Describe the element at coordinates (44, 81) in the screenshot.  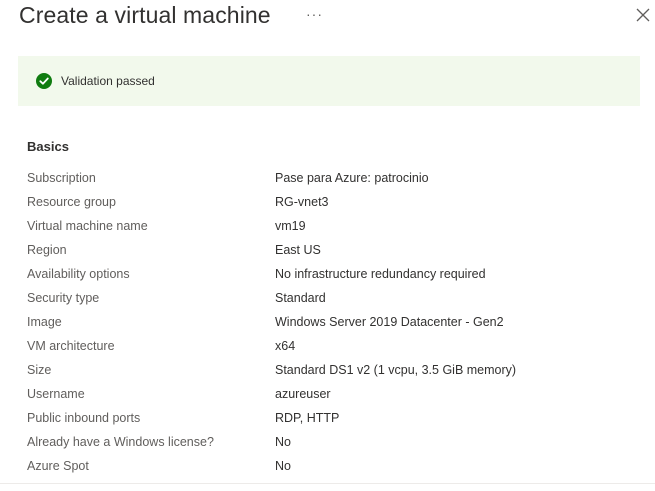
I see `checkmark-circle-icon` at that location.